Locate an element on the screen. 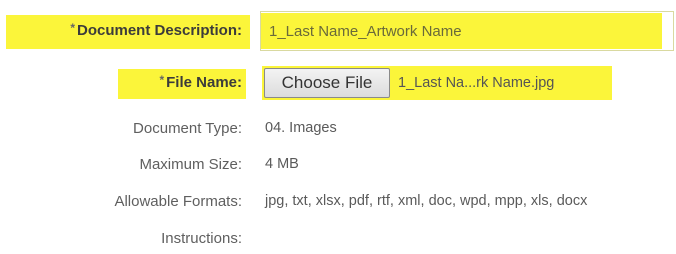 The width and height of the screenshot is (676, 254). document-description-label: * Document Description: is located at coordinates (156, 30).